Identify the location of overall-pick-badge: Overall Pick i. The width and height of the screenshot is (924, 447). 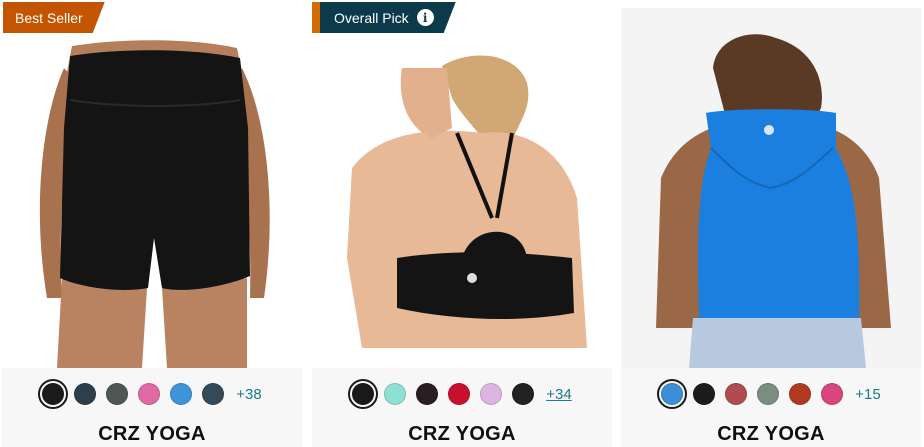
(384, 17).